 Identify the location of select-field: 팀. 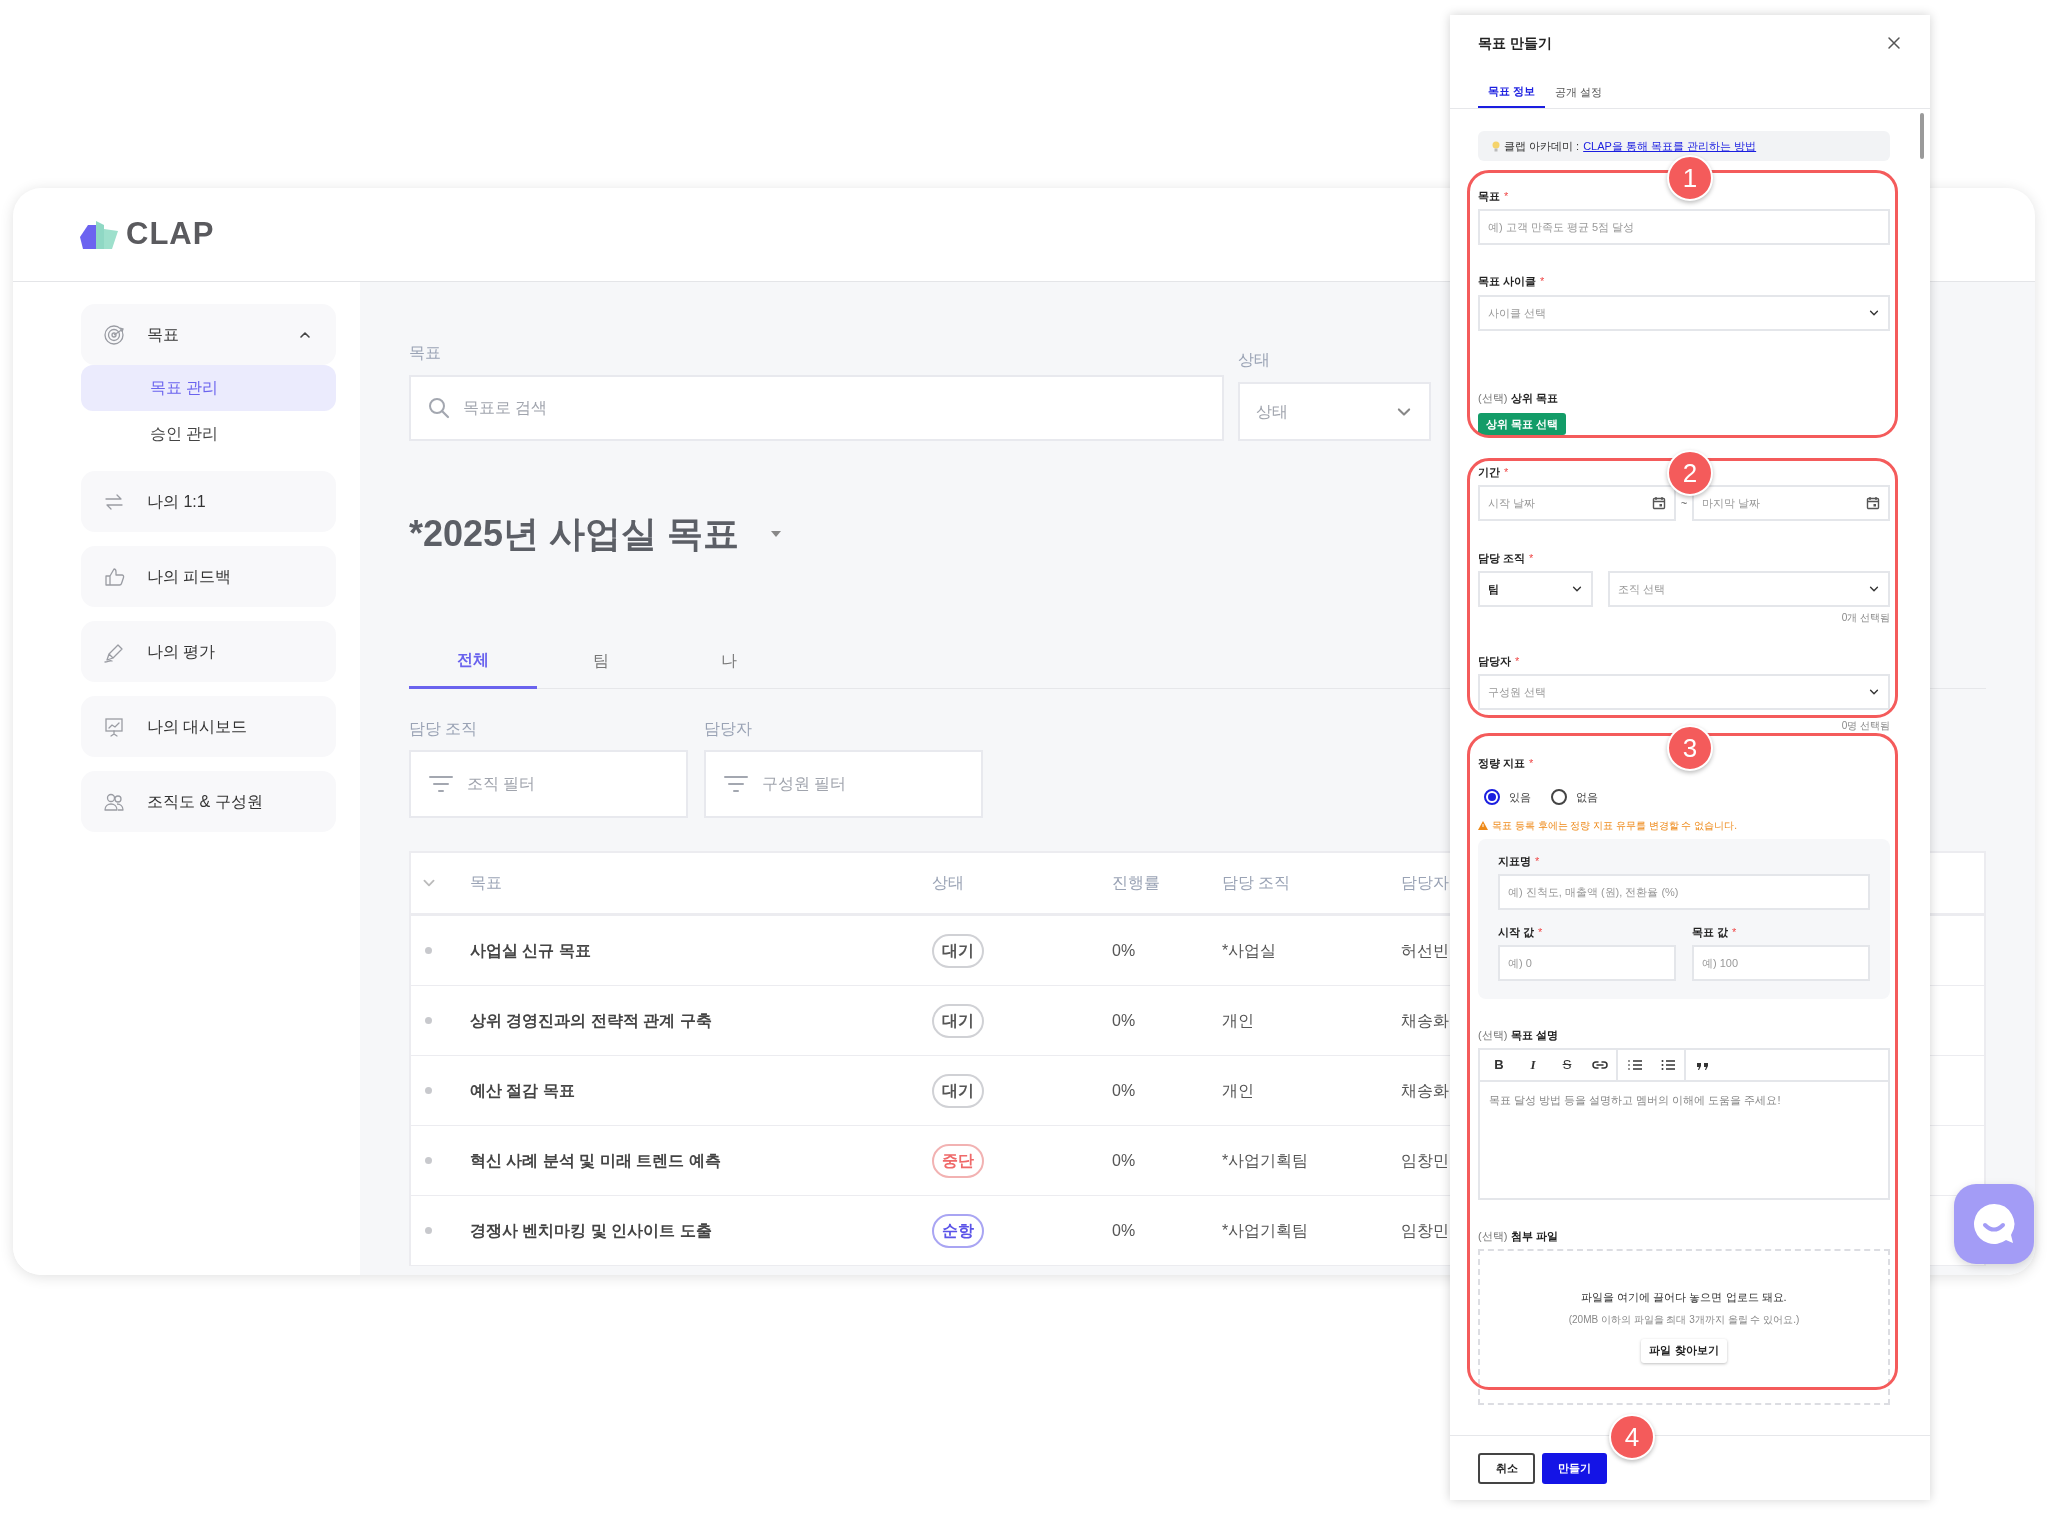
(1535, 589).